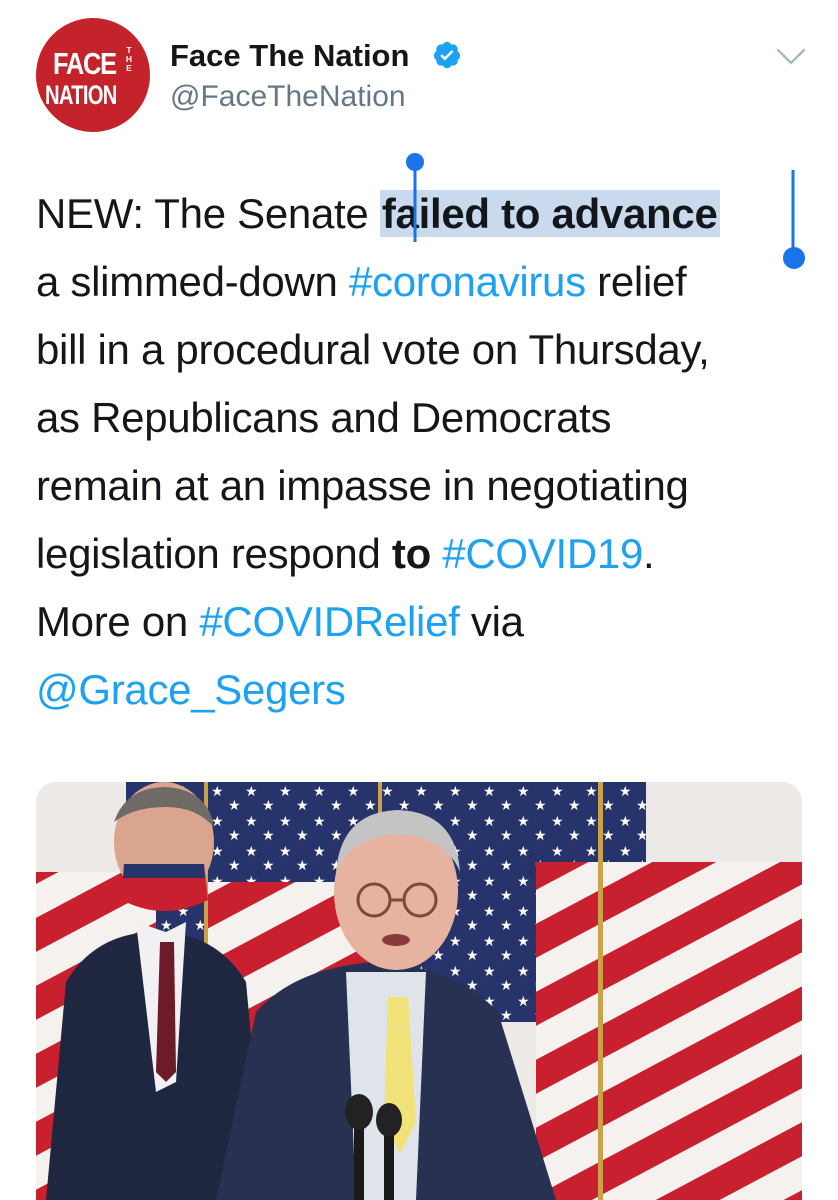  I want to click on hashtag-covid19: #COVID19, so click(542, 553).